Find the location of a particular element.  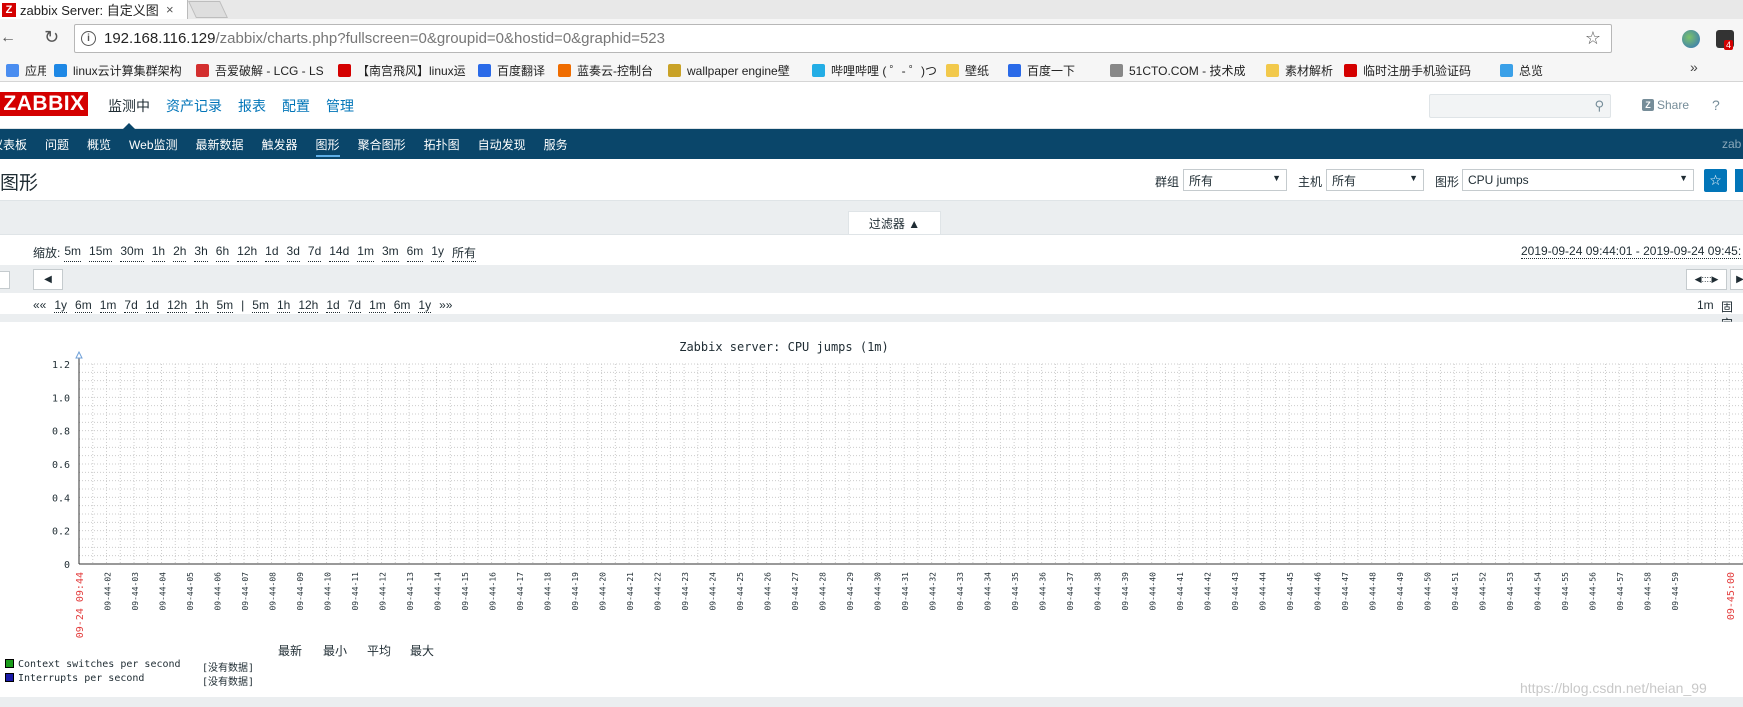

zoom-option: 15m is located at coordinates (101, 253).